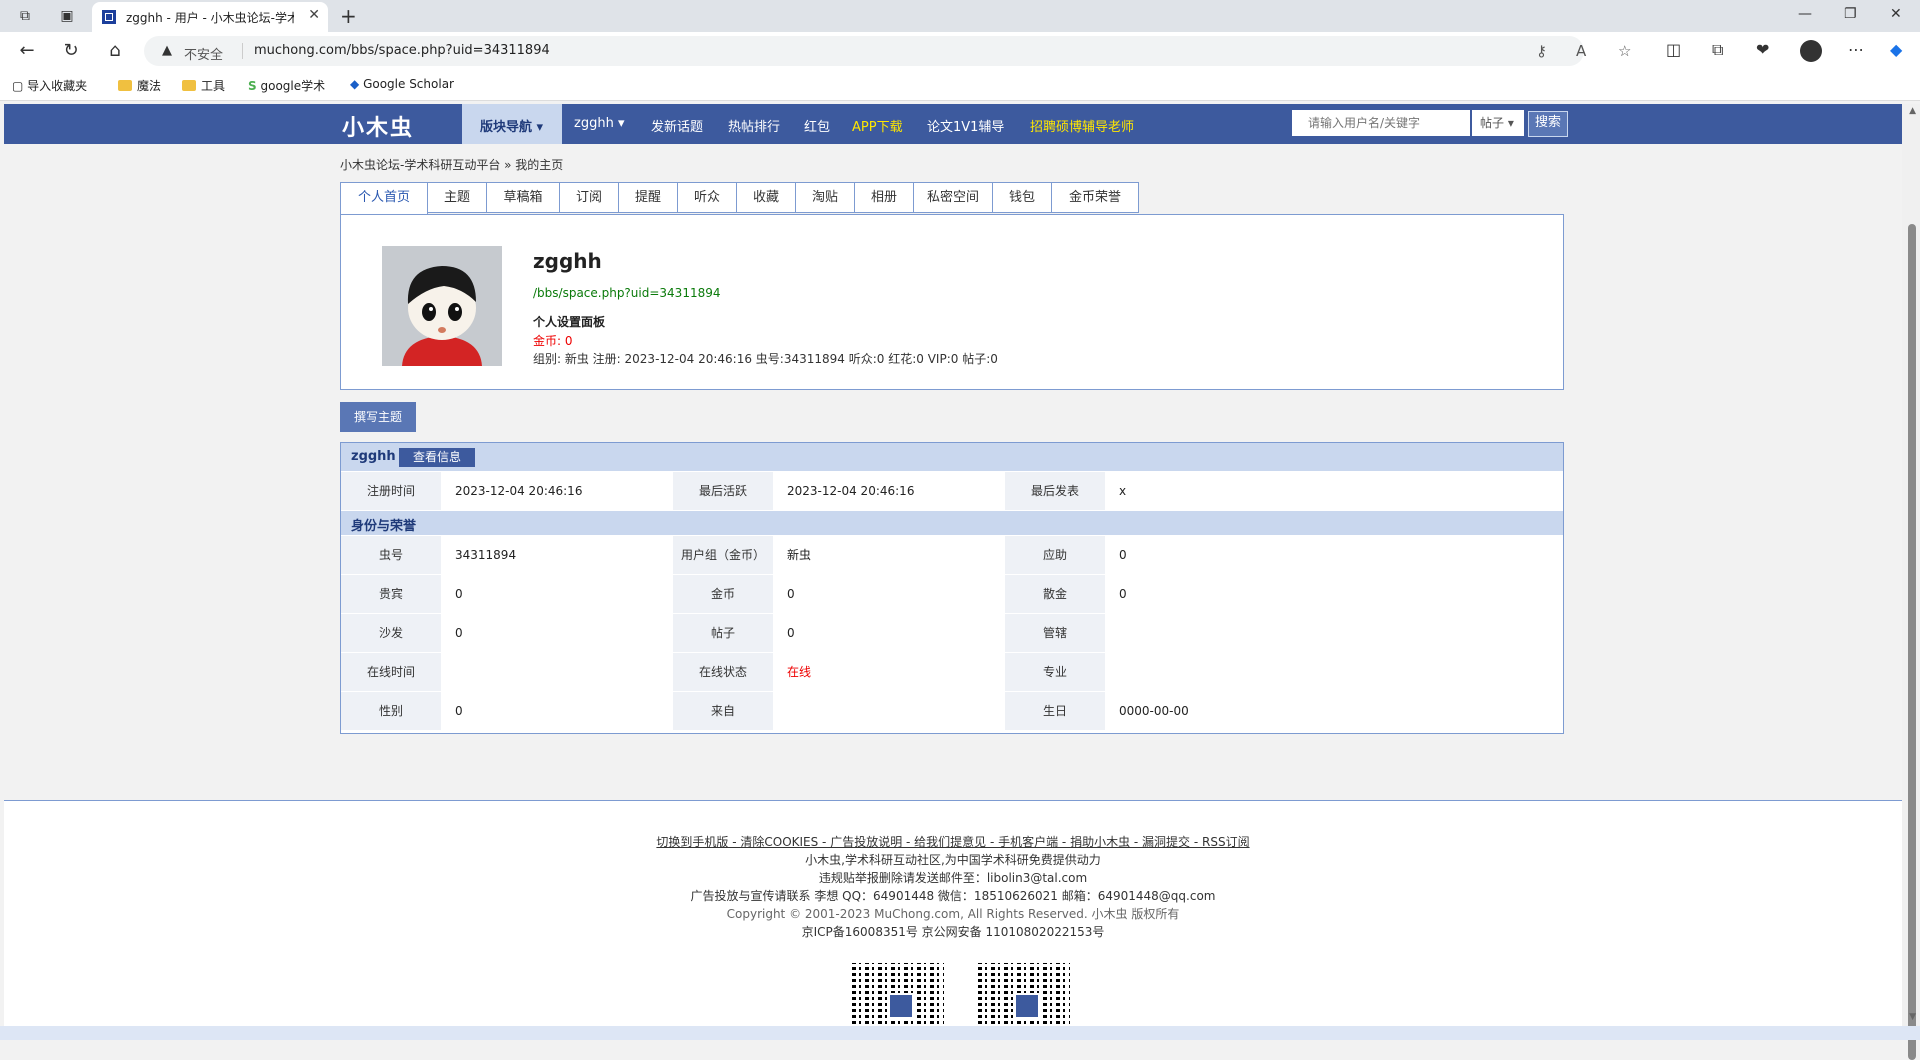 The height and width of the screenshot is (1060, 1920). I want to click on url-separator, so click(242, 51).